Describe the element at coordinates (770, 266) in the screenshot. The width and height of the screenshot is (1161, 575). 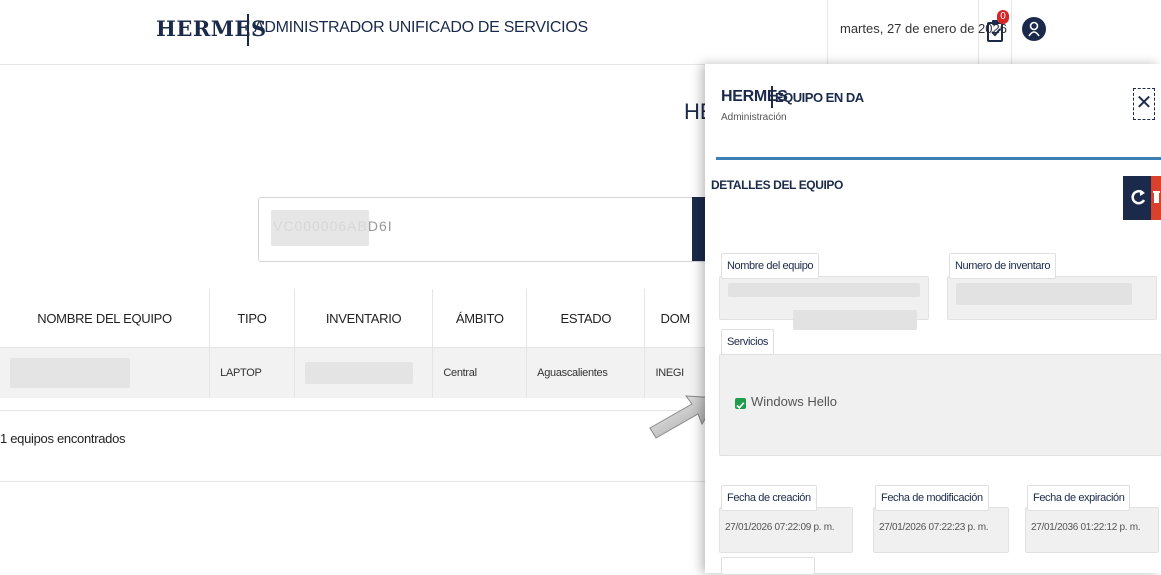
I see `device-name-label: Nombre del equipo` at that location.